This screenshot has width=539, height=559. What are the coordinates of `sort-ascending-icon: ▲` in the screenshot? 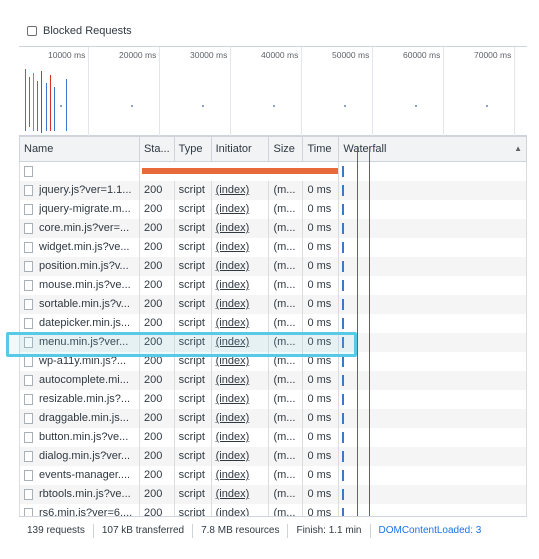 It's located at (518, 148).